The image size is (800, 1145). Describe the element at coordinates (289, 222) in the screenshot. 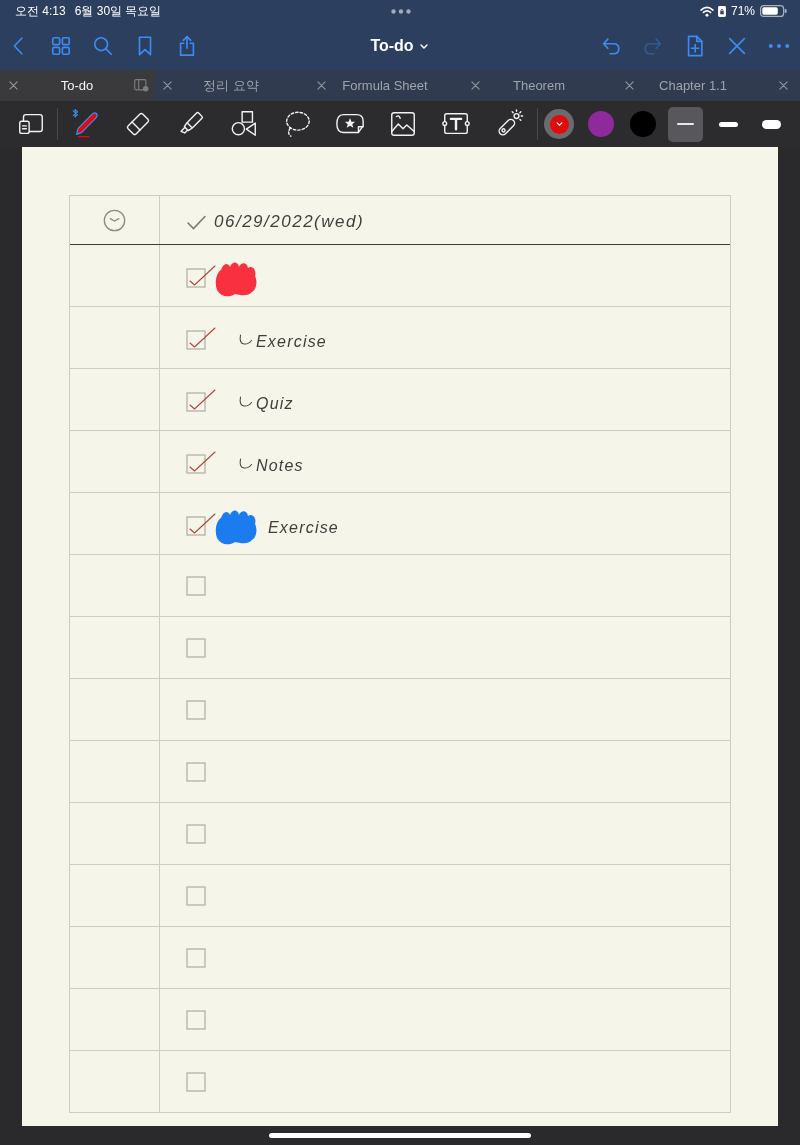

I see `handwritten-date: 06/29/2022(wed)` at that location.